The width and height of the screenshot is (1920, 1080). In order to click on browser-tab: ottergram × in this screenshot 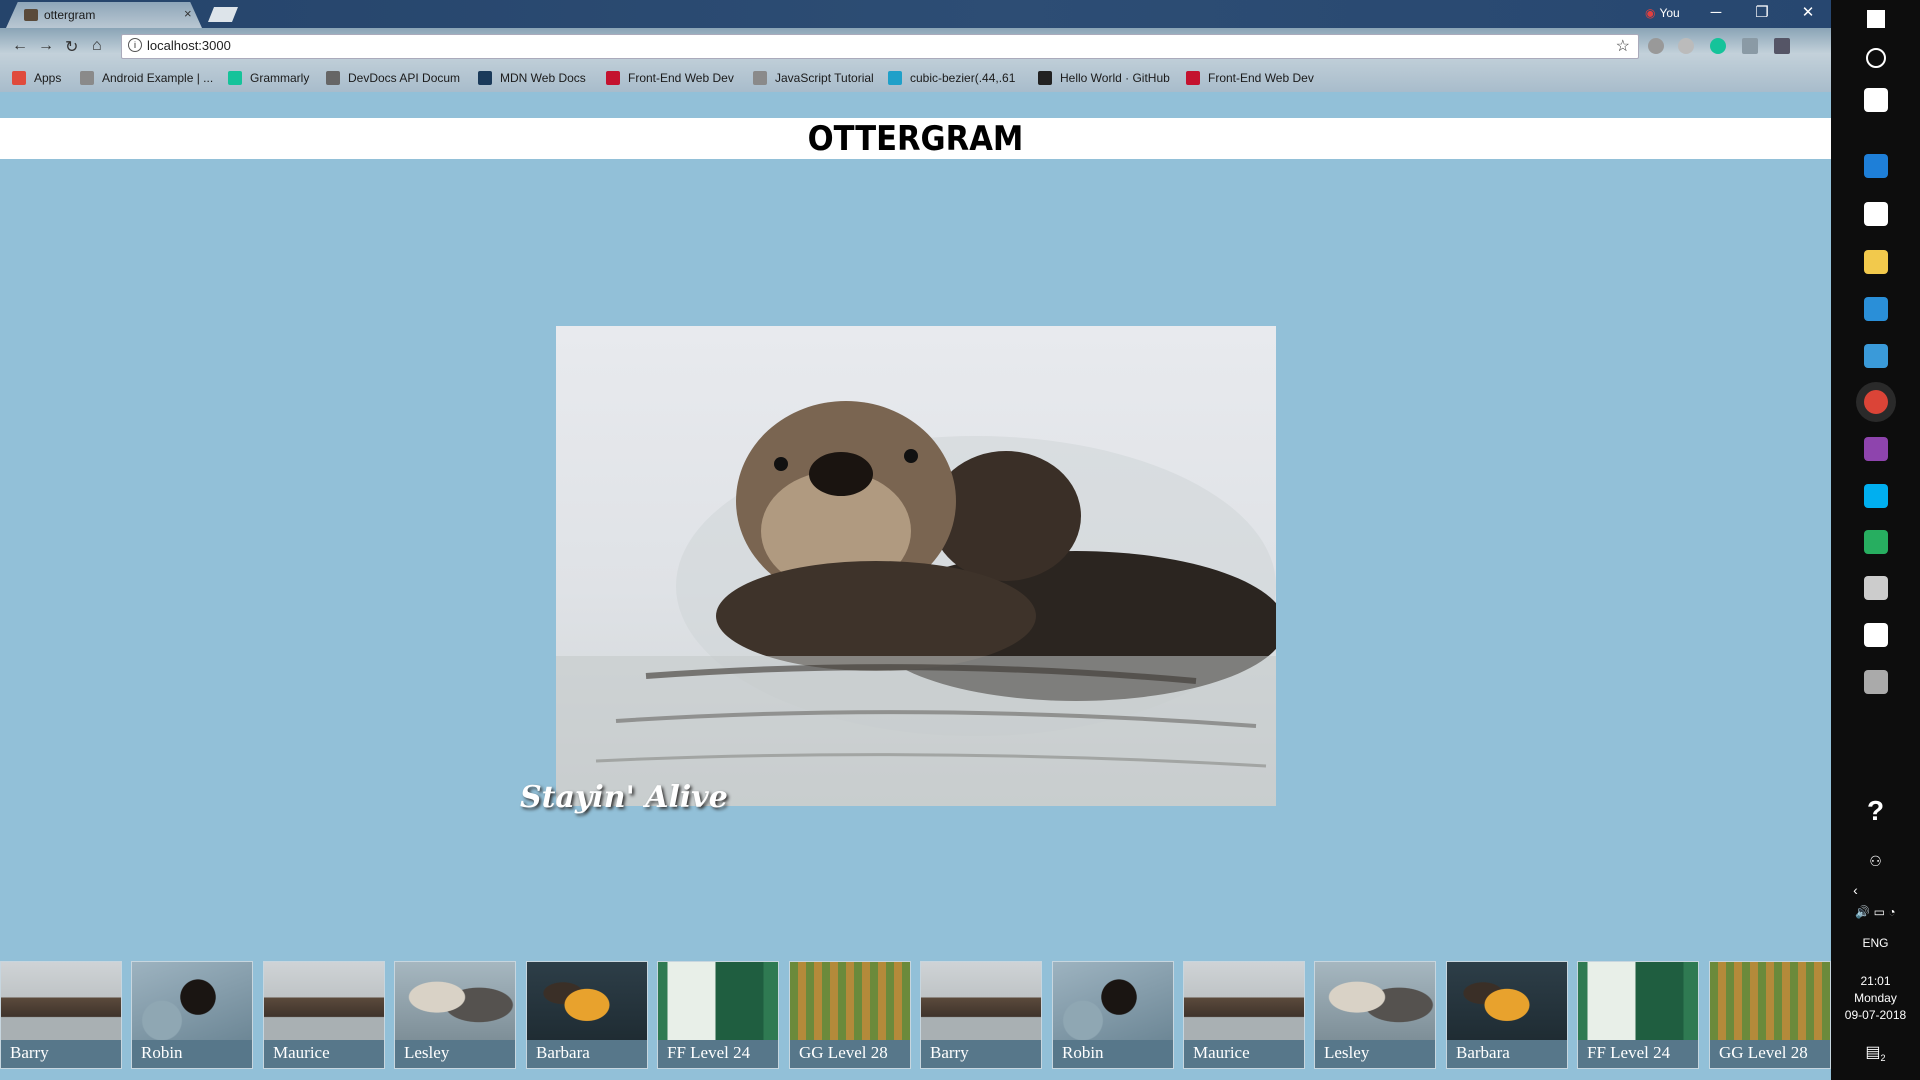, I will do `click(104, 15)`.